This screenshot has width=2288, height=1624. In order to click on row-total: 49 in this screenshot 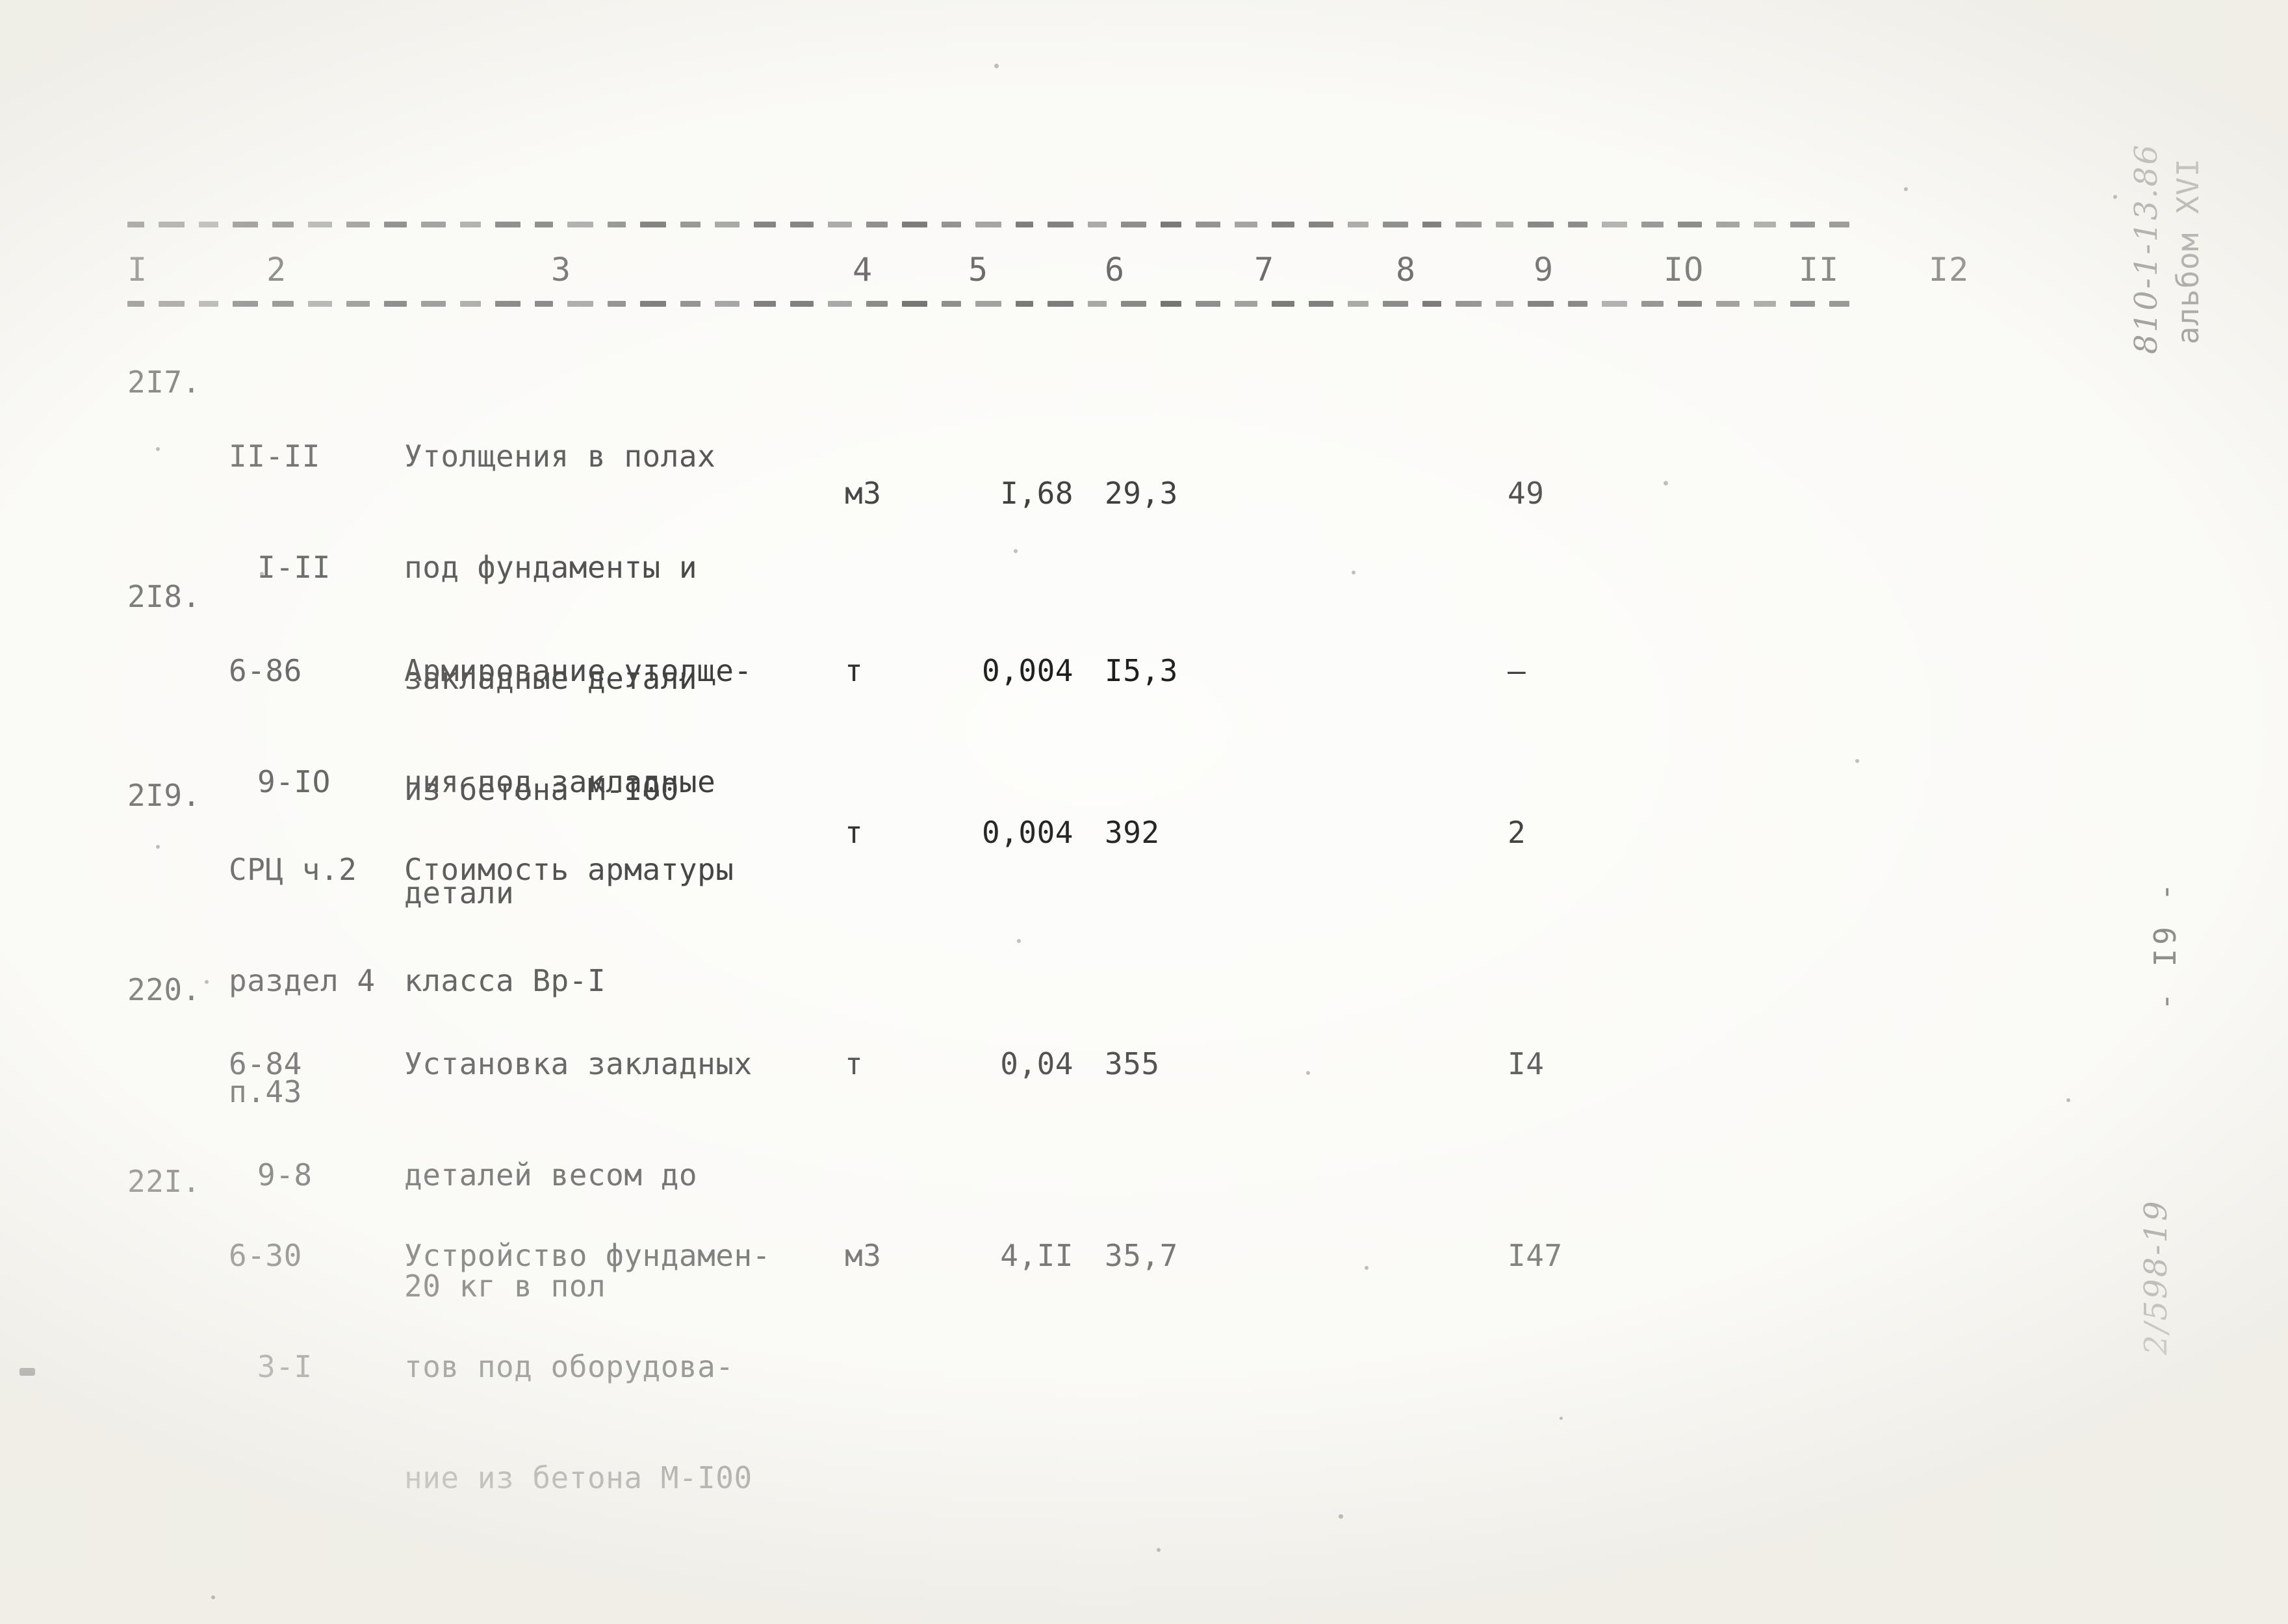, I will do `click(1527, 493)`.